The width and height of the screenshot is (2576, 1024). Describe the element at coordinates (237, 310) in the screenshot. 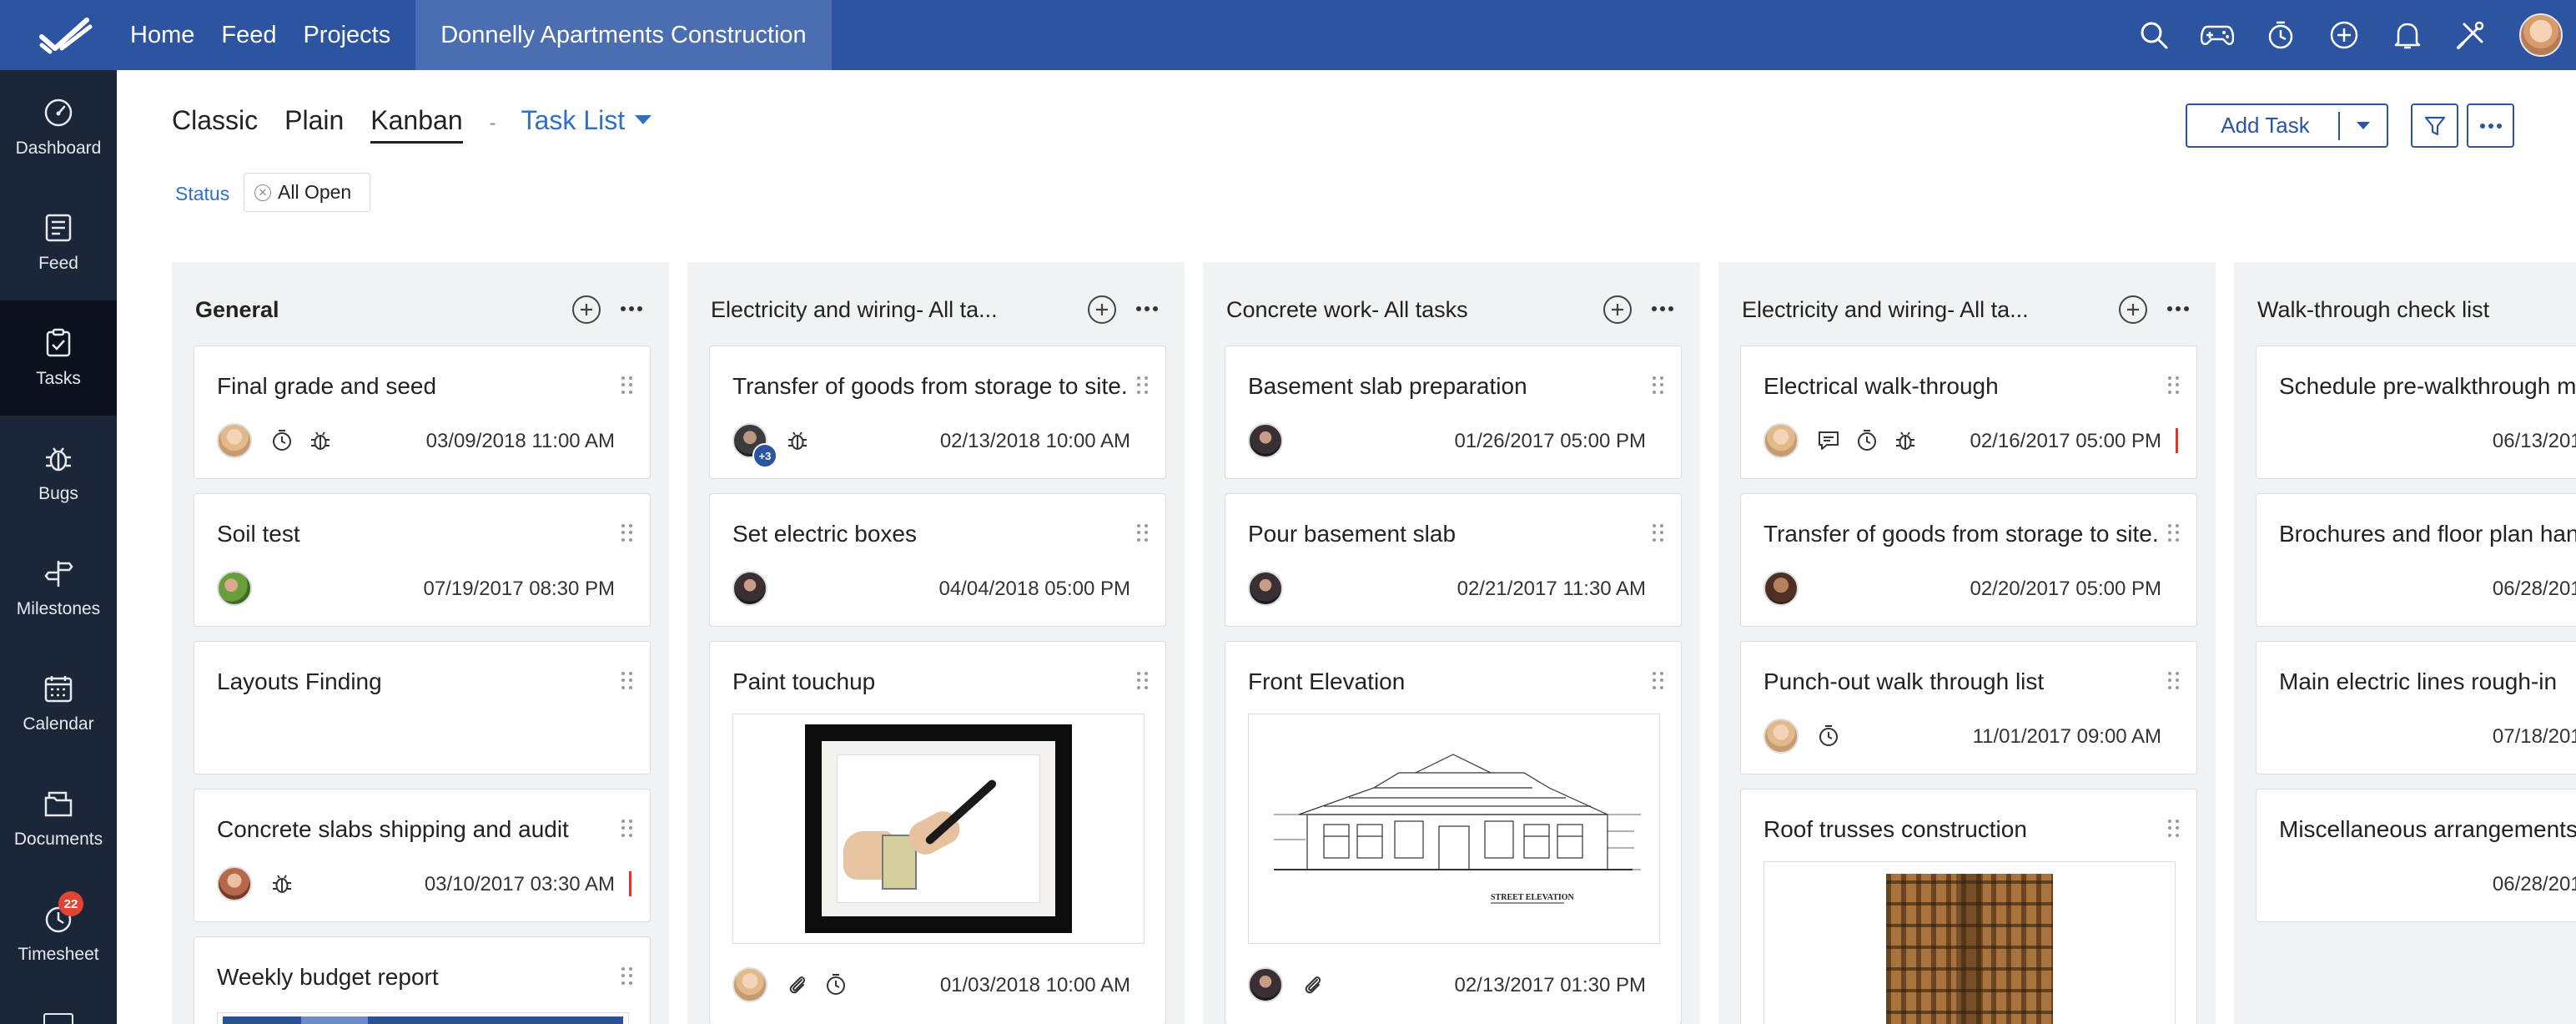

I see `column-title: General` at that location.